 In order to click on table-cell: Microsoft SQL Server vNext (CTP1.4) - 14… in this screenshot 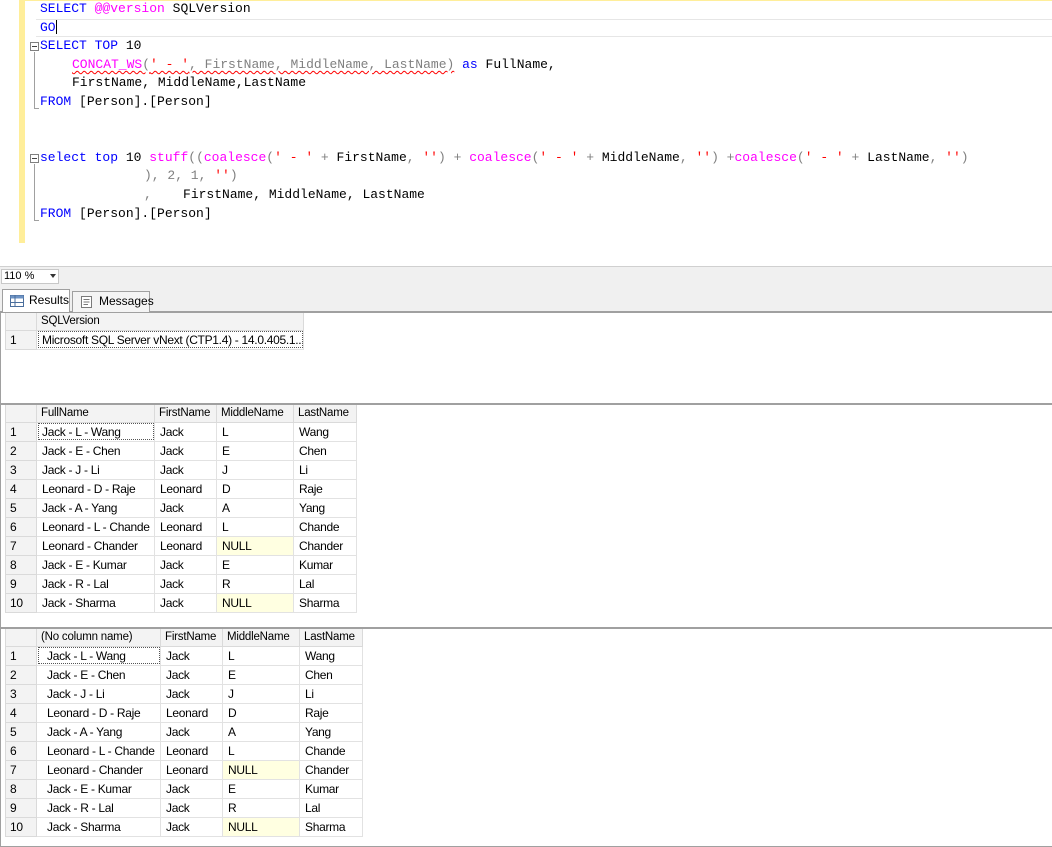, I will do `click(170, 339)`.